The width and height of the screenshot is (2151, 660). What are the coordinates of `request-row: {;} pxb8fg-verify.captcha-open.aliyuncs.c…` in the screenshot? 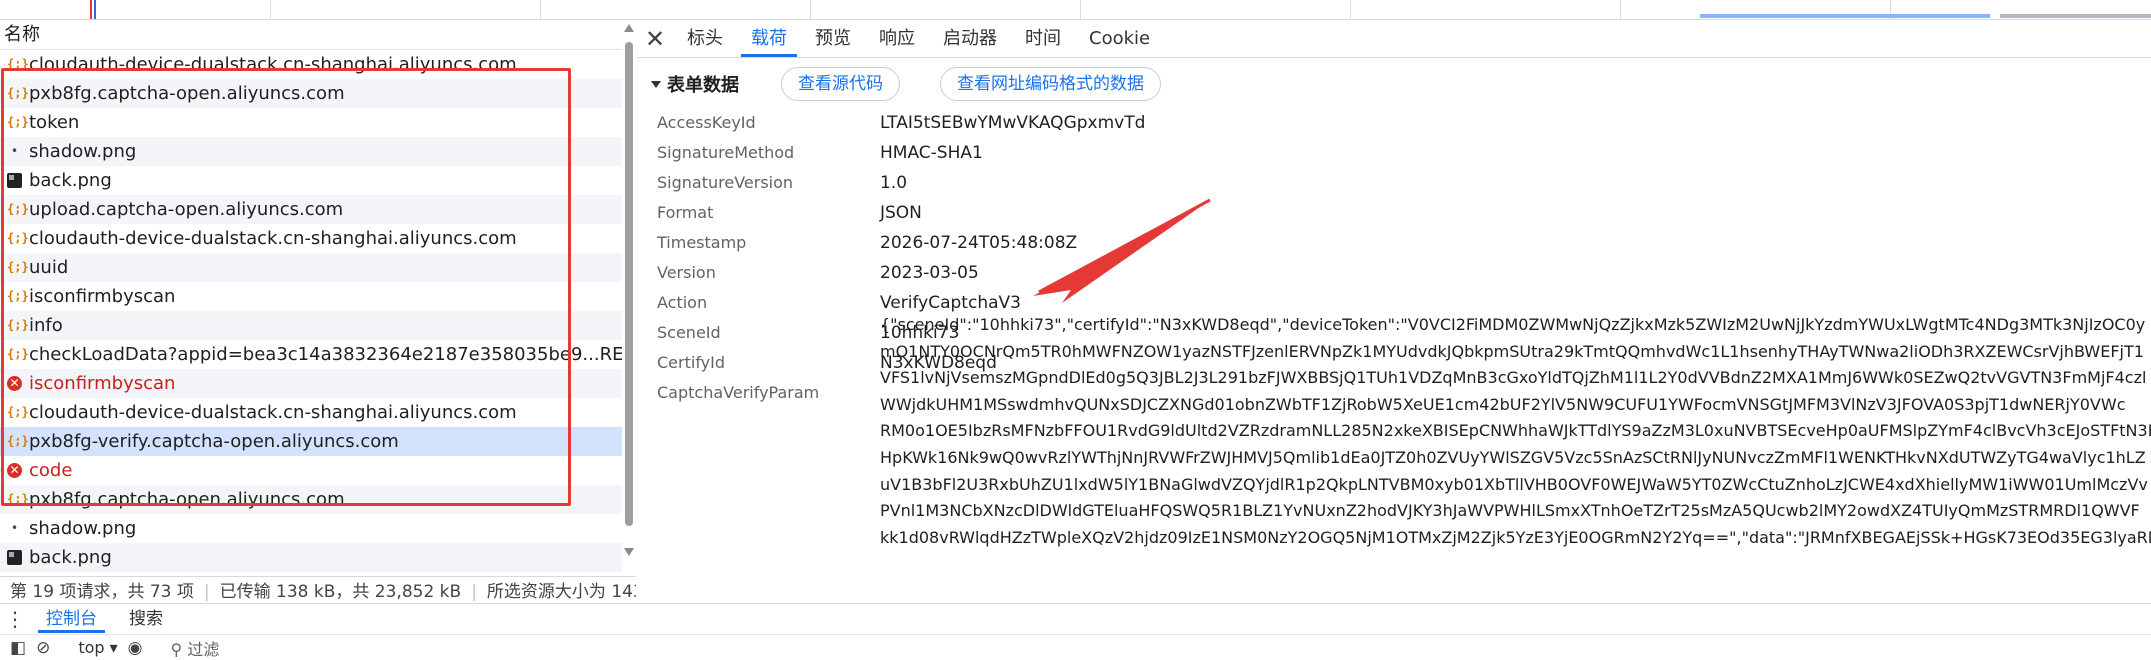 It's located at (311, 441).